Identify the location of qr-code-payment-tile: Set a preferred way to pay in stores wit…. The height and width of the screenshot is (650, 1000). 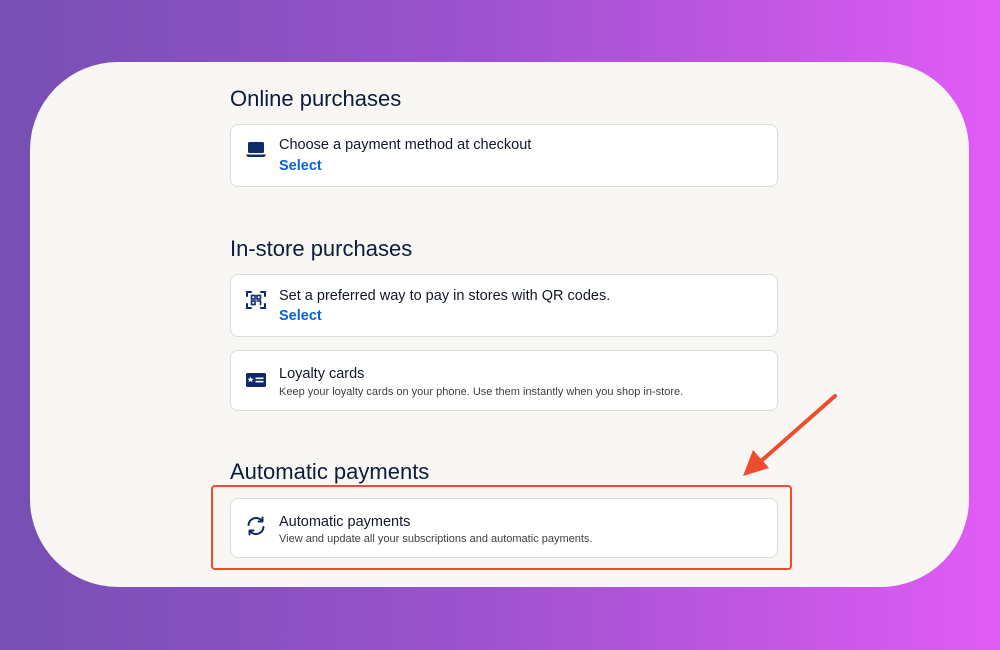
(504, 305).